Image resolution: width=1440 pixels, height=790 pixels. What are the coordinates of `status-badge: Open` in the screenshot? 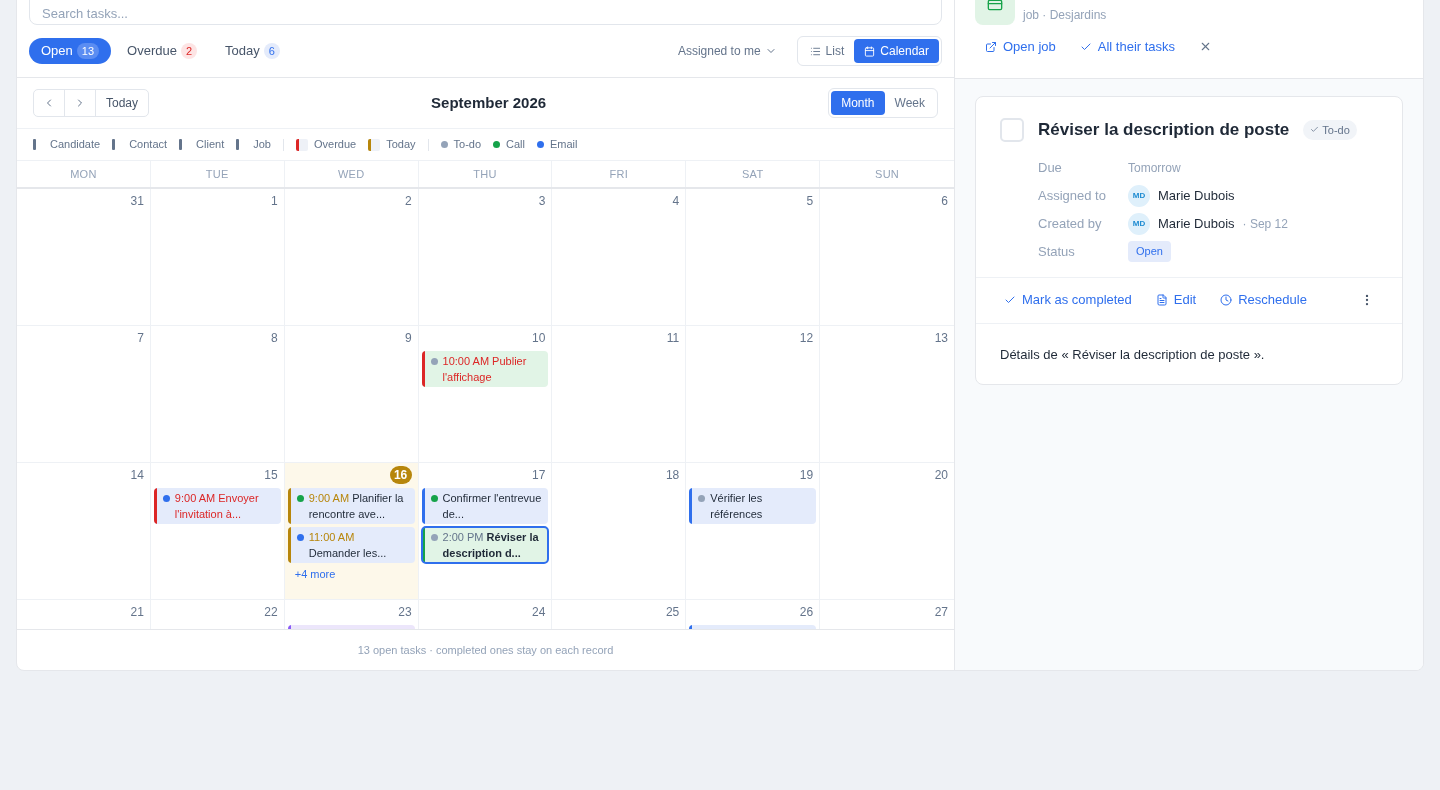 It's located at (1149, 251).